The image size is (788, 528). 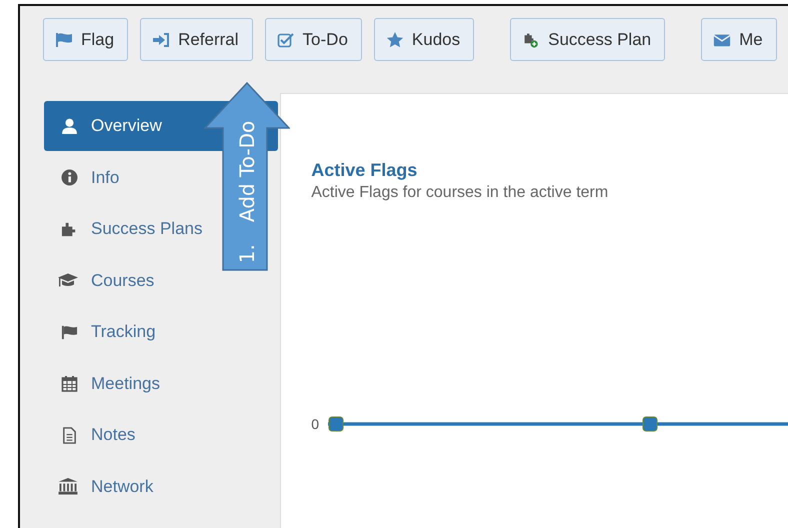 What do you see at coordinates (69, 383) in the screenshot?
I see `calendar-icon` at bounding box center [69, 383].